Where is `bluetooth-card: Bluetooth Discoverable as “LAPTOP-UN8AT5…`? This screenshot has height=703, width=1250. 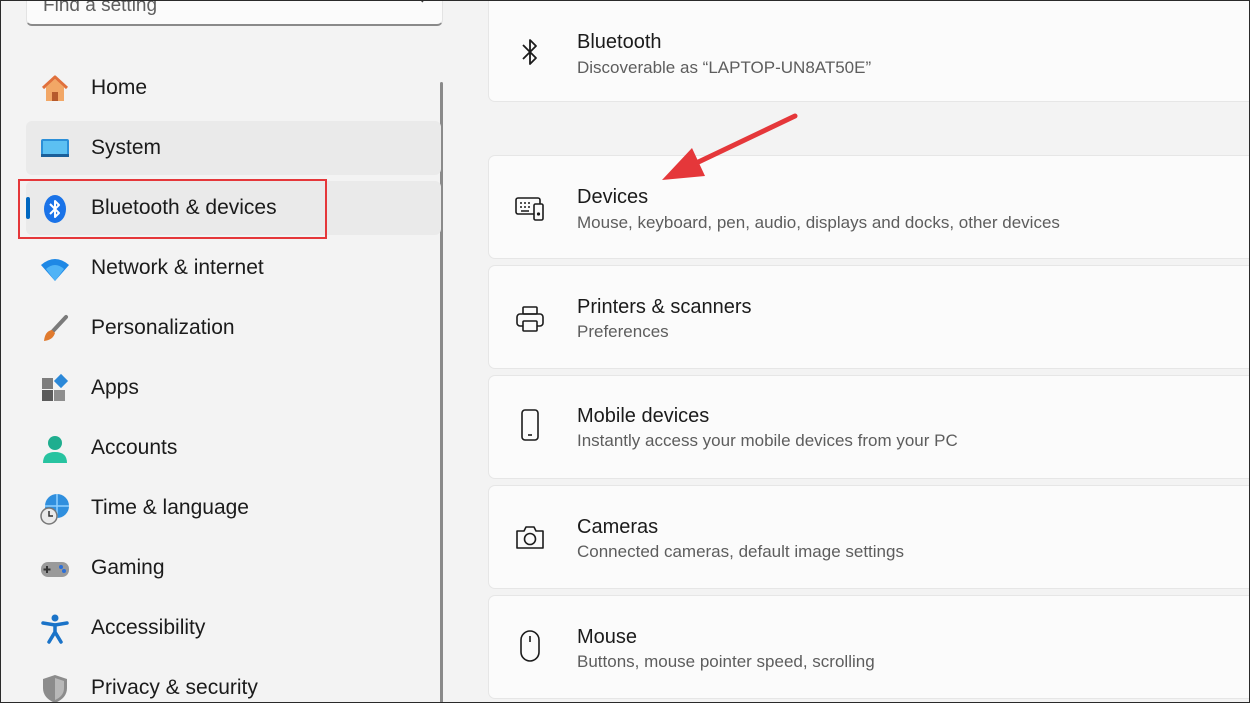 bluetooth-card: Bluetooth Discoverable as “LAPTOP-UN8AT5… is located at coordinates (869, 51).